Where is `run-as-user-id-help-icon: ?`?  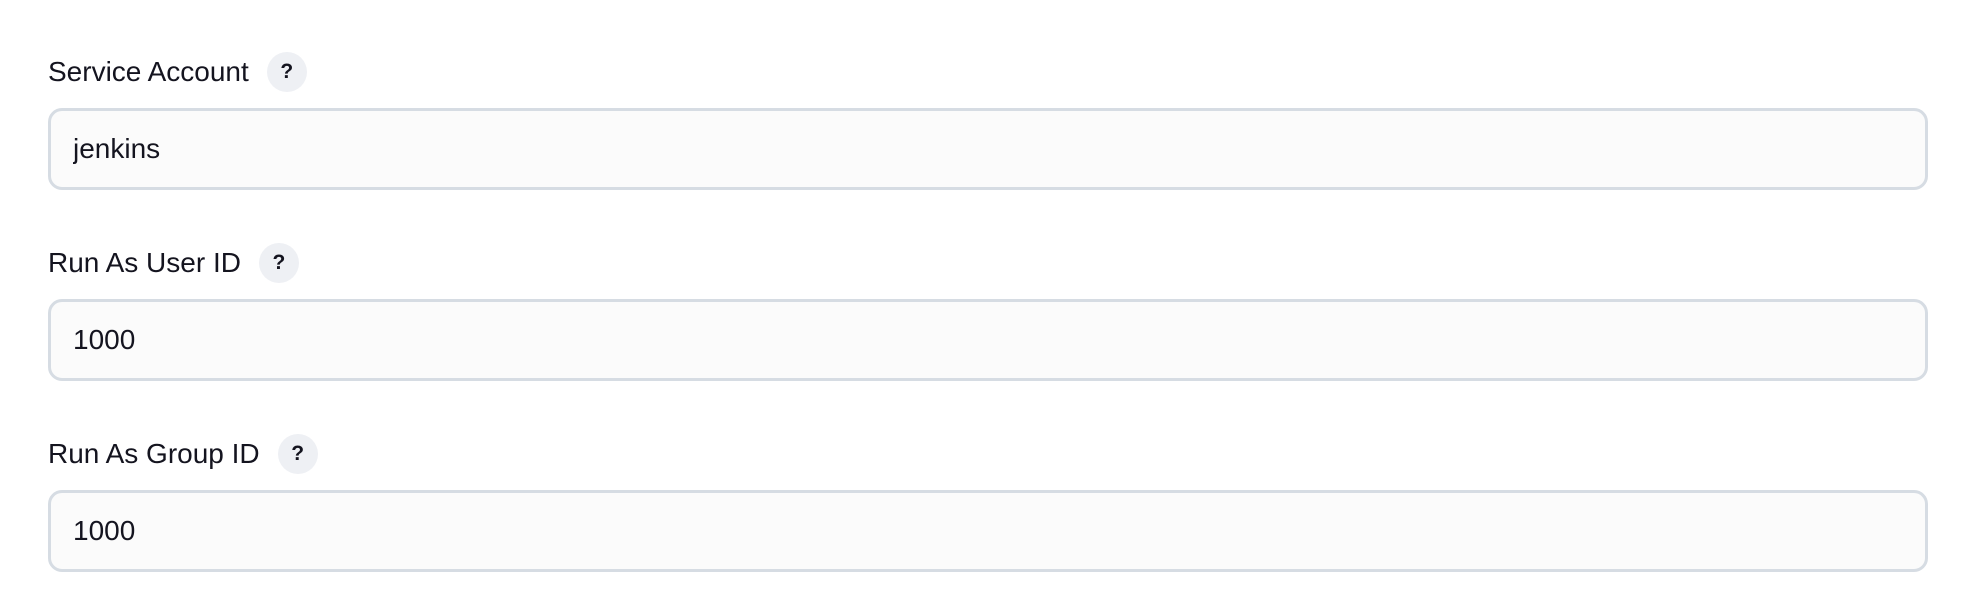
run-as-user-id-help-icon: ? is located at coordinates (278, 263).